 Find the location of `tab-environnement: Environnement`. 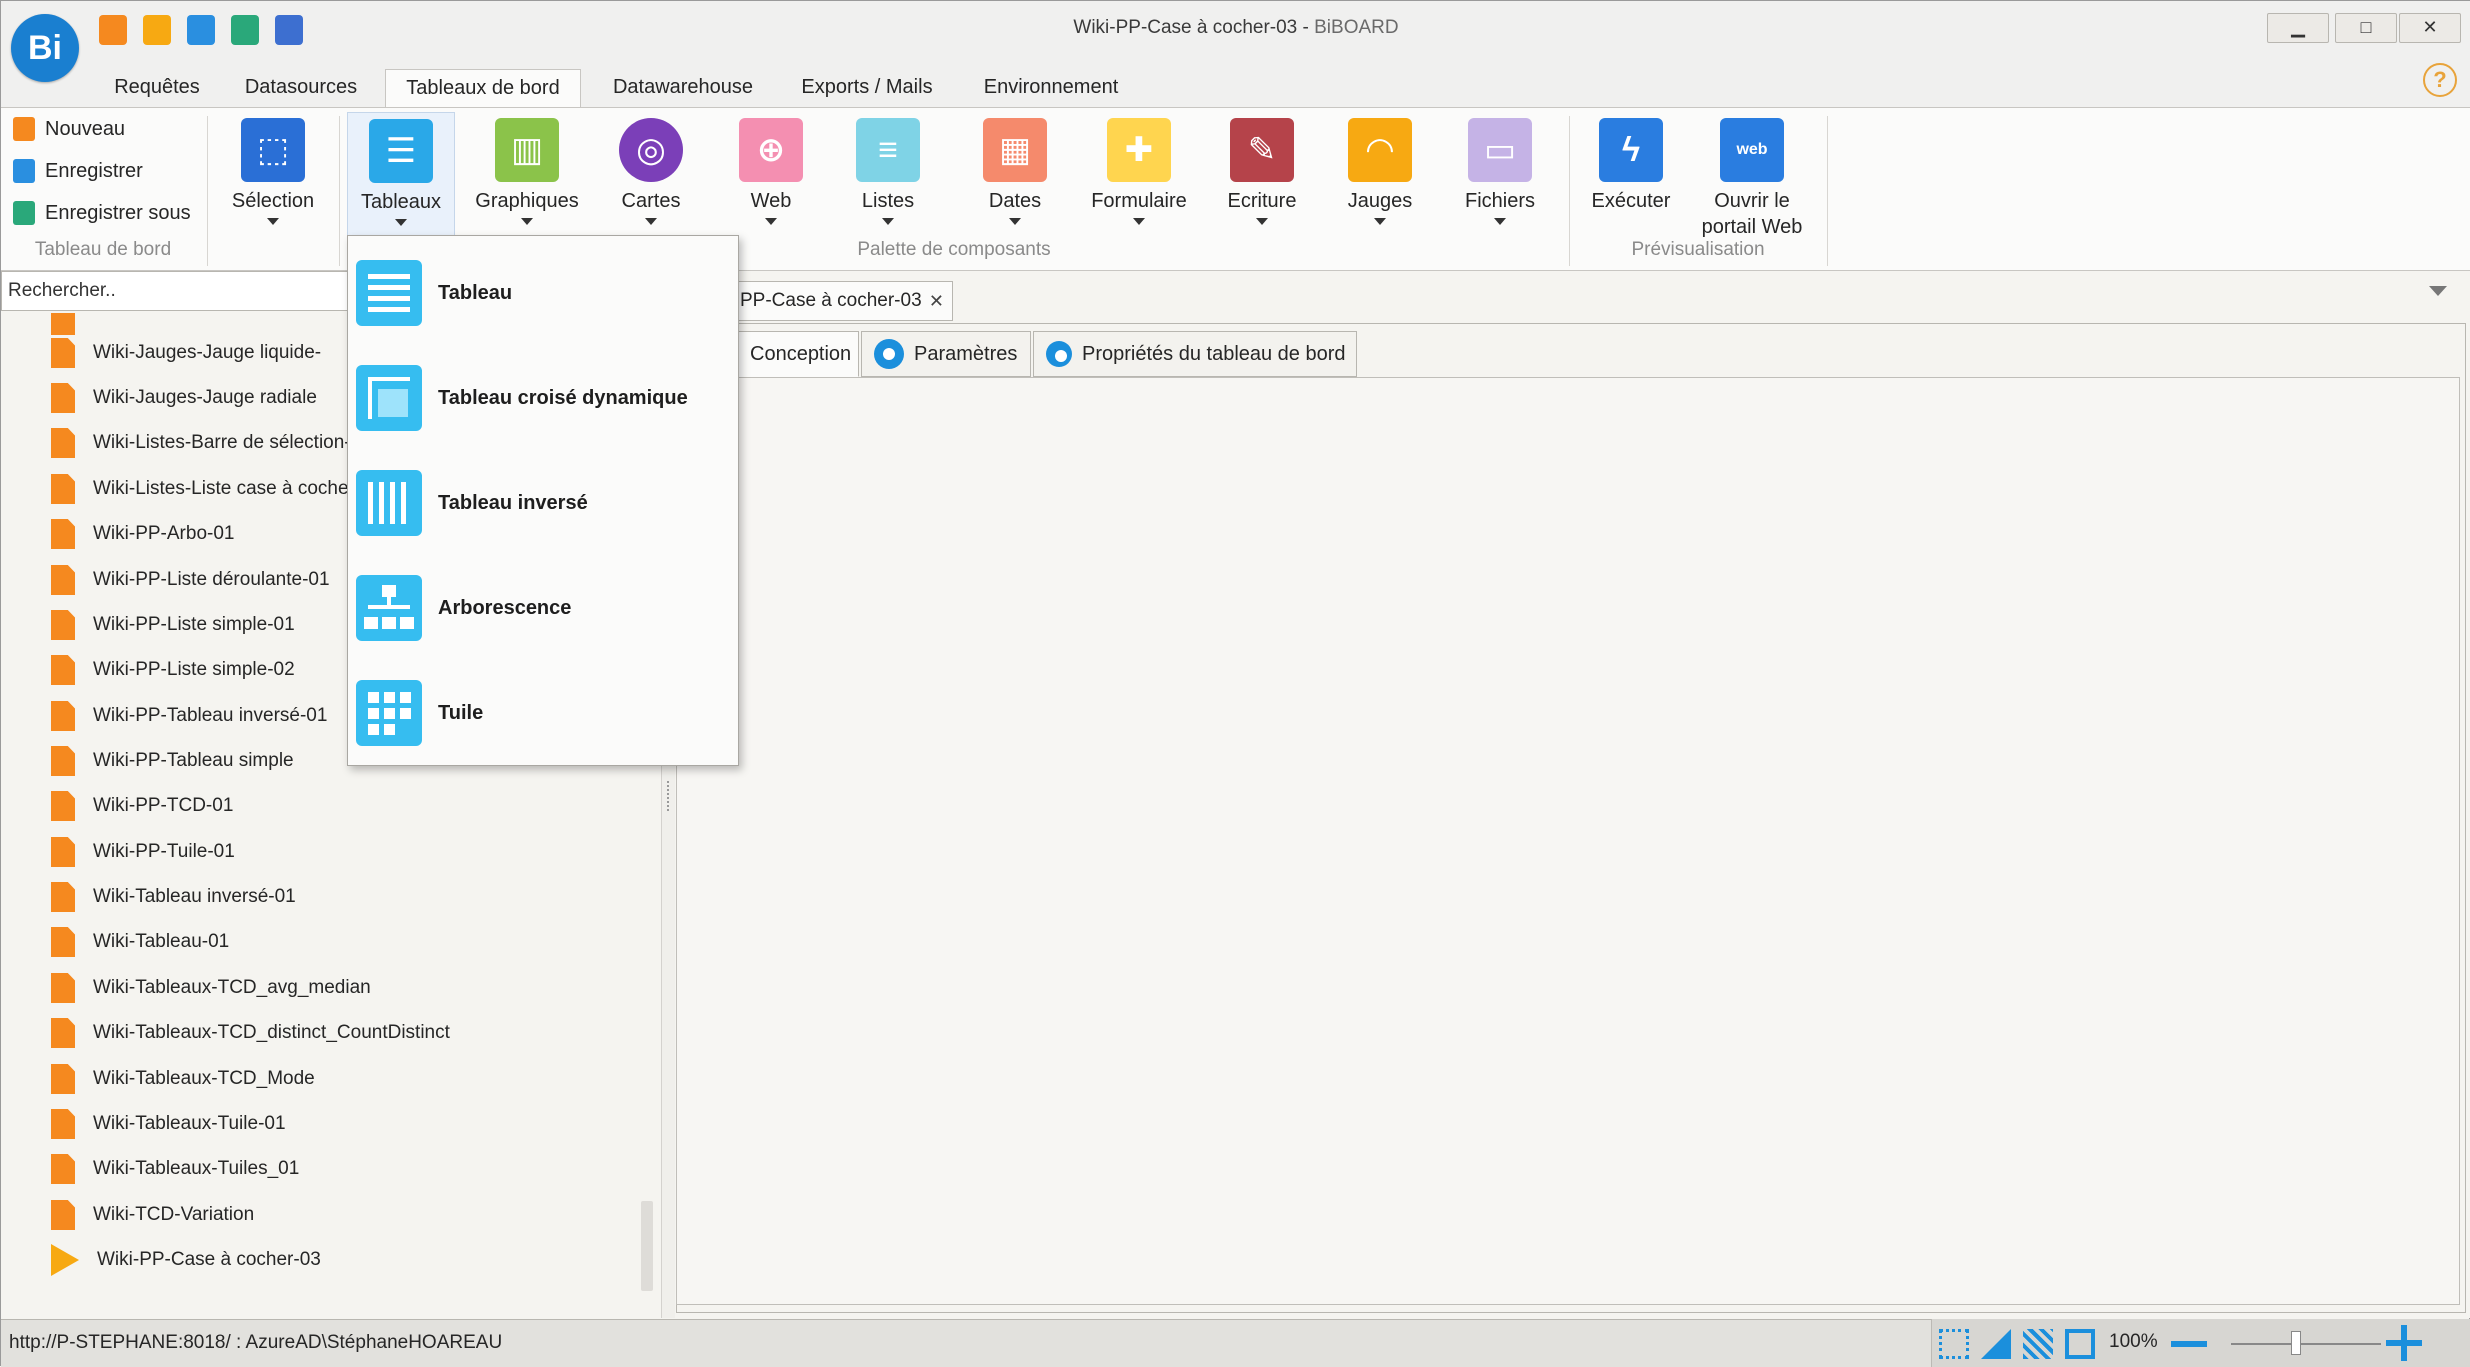

tab-environnement: Environnement is located at coordinates (1051, 88).